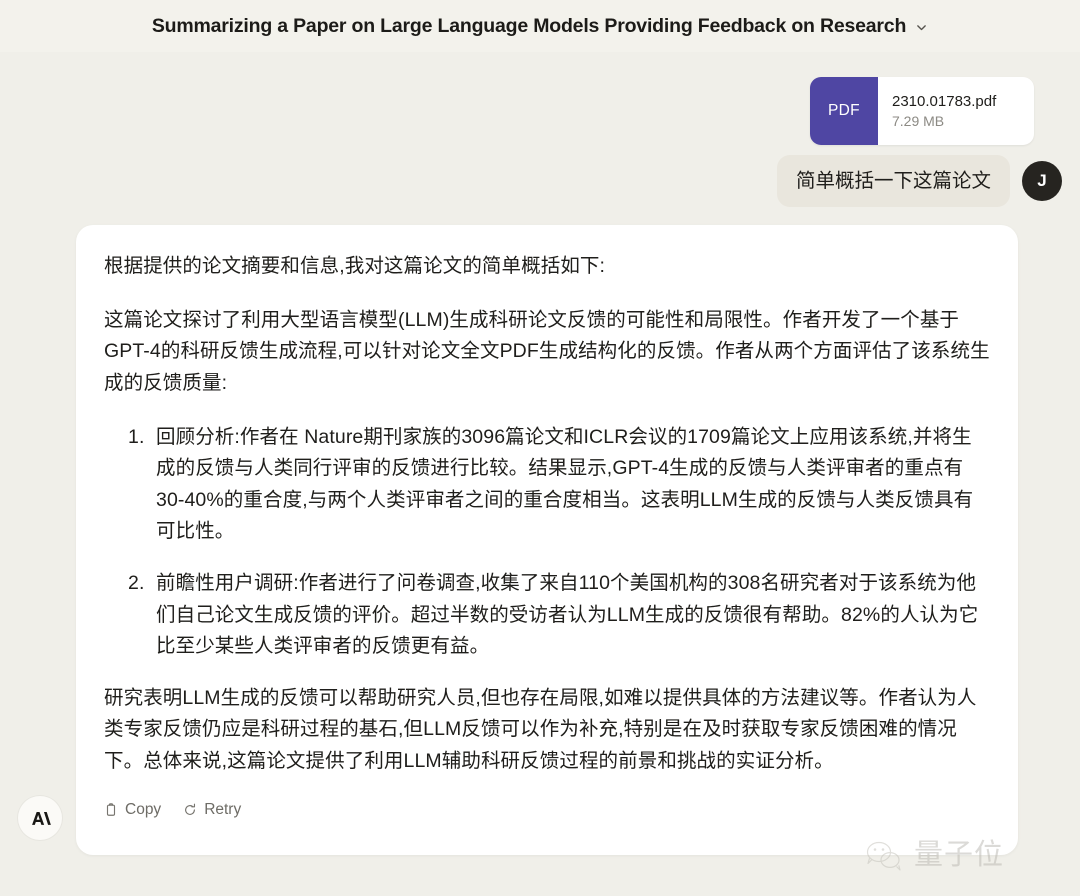 Image resolution: width=1080 pixels, height=896 pixels. What do you see at coordinates (143, 810) in the screenshot?
I see `copy-button-label: Copy` at bounding box center [143, 810].